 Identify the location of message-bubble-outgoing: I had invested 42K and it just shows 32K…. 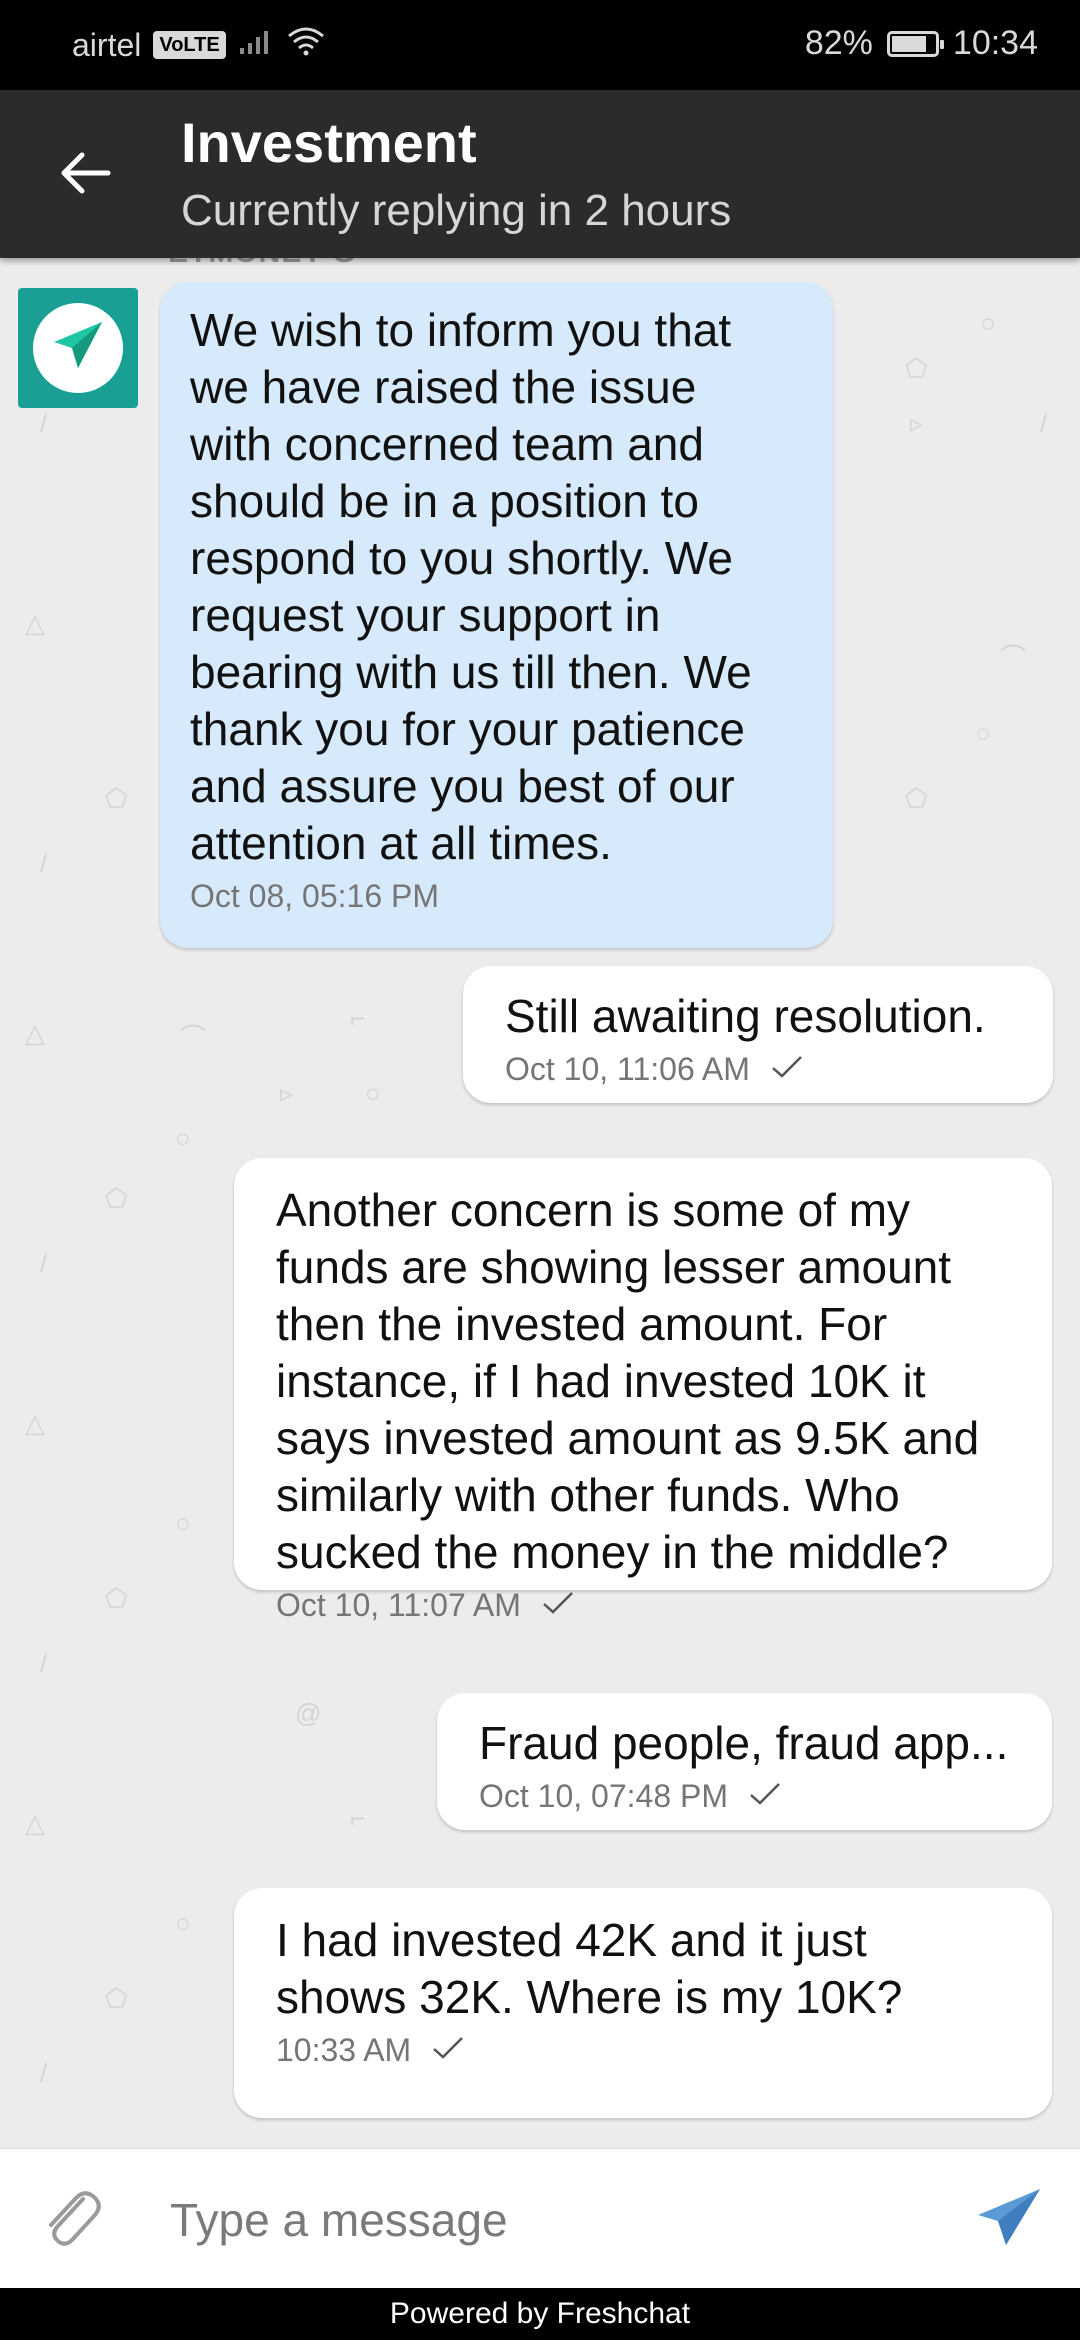
(643, 2003).